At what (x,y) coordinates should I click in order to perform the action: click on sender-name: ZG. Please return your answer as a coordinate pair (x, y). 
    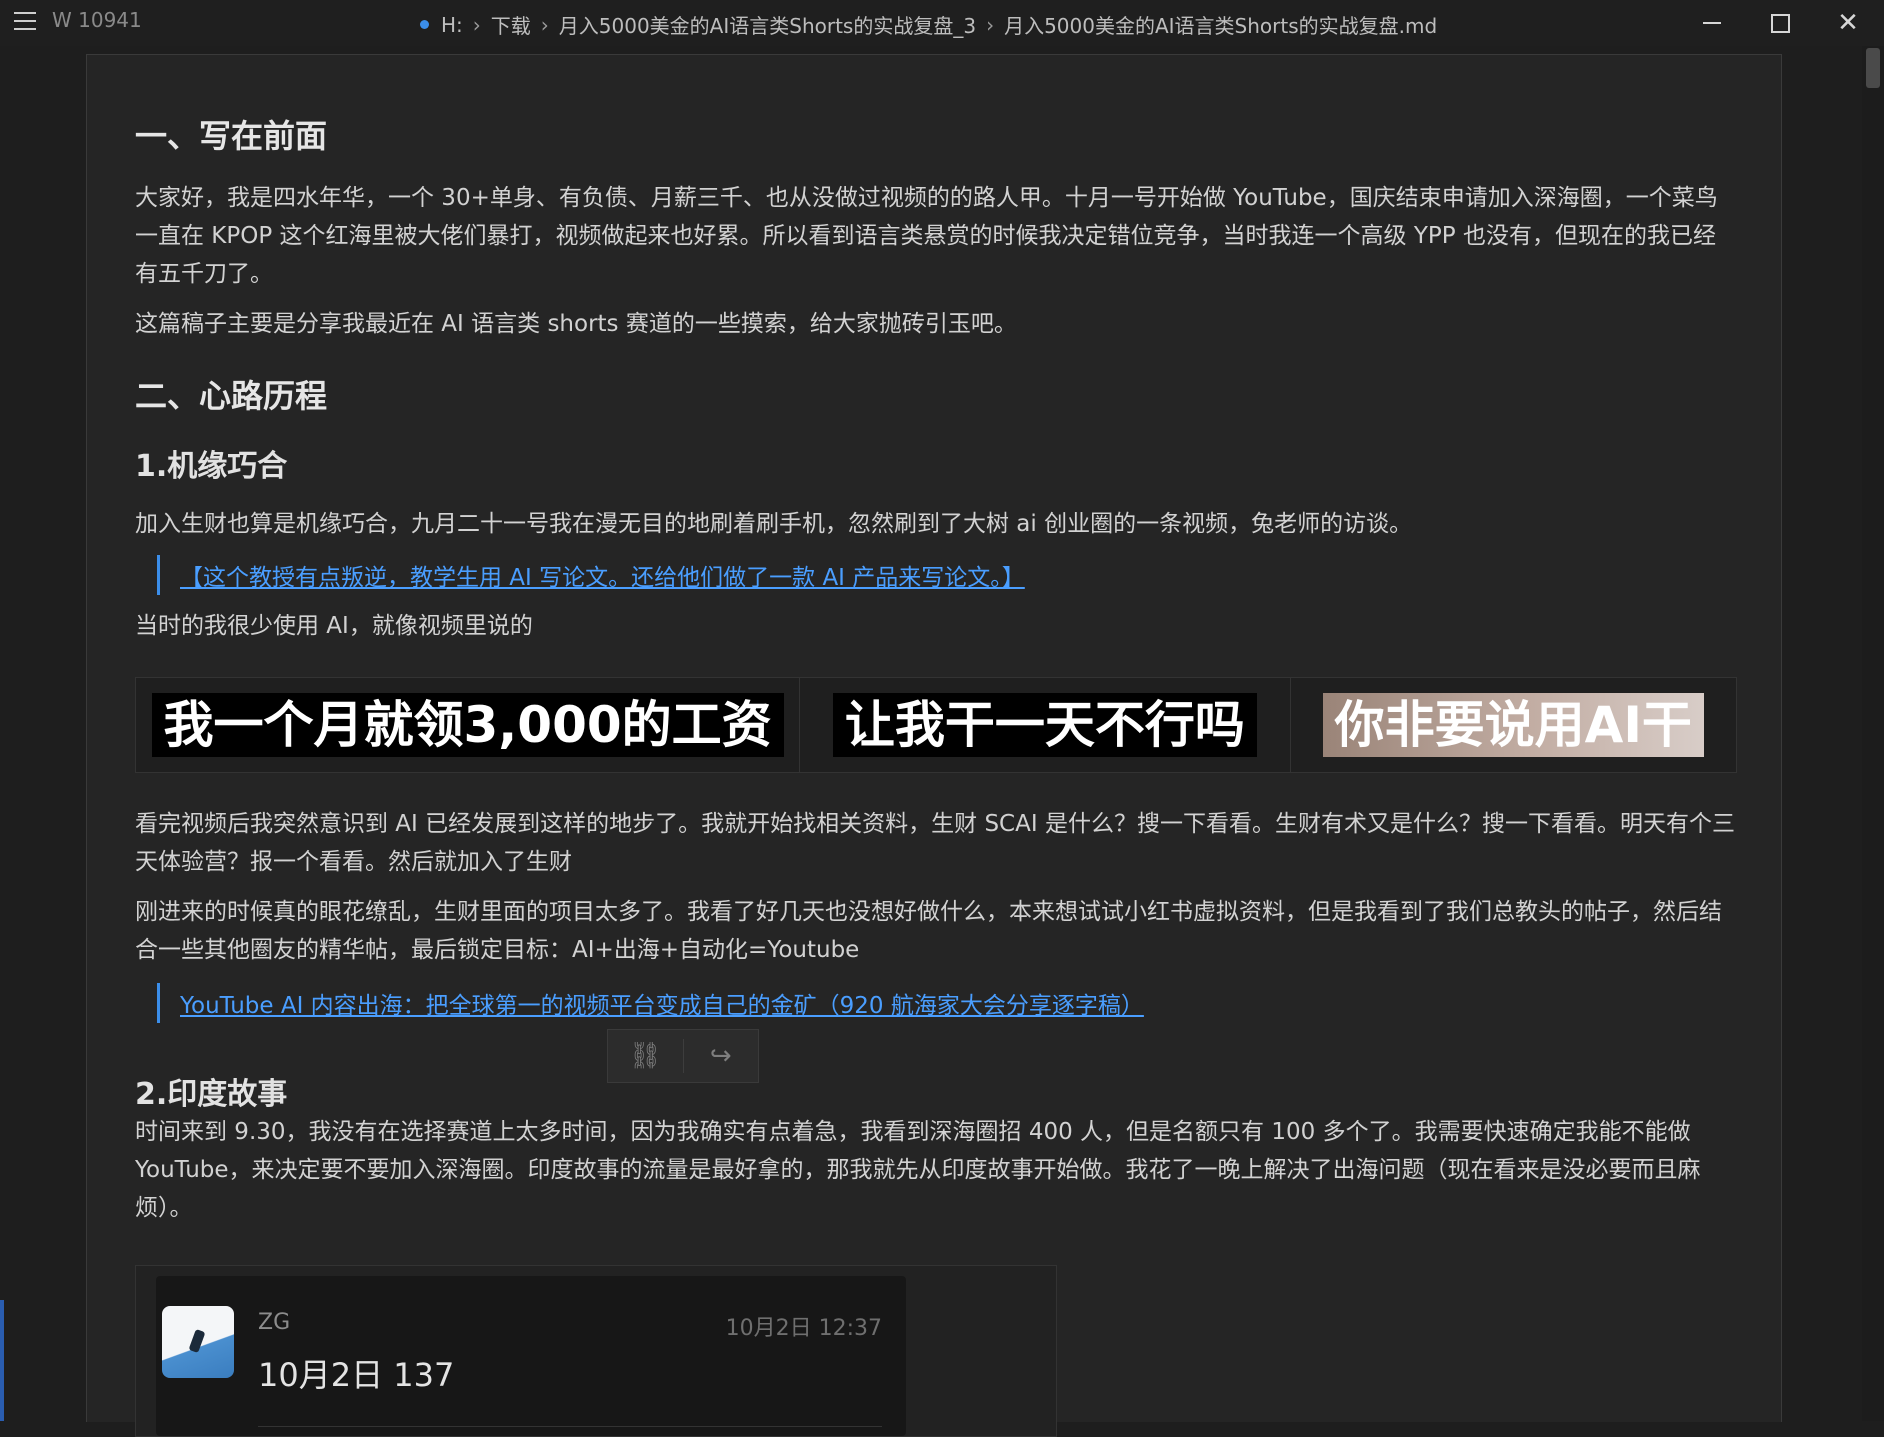
    Looking at the image, I should click on (274, 1322).